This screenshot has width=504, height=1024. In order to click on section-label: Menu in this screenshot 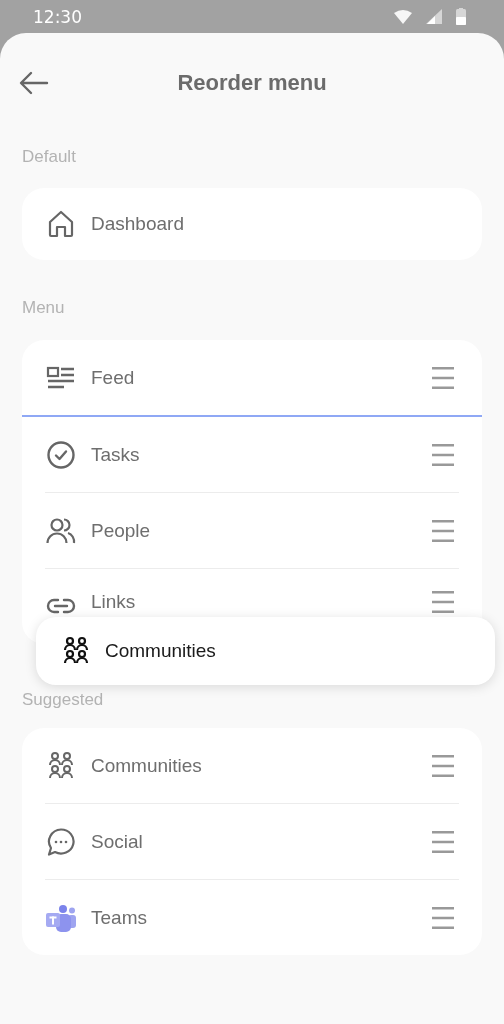, I will do `click(44, 308)`.